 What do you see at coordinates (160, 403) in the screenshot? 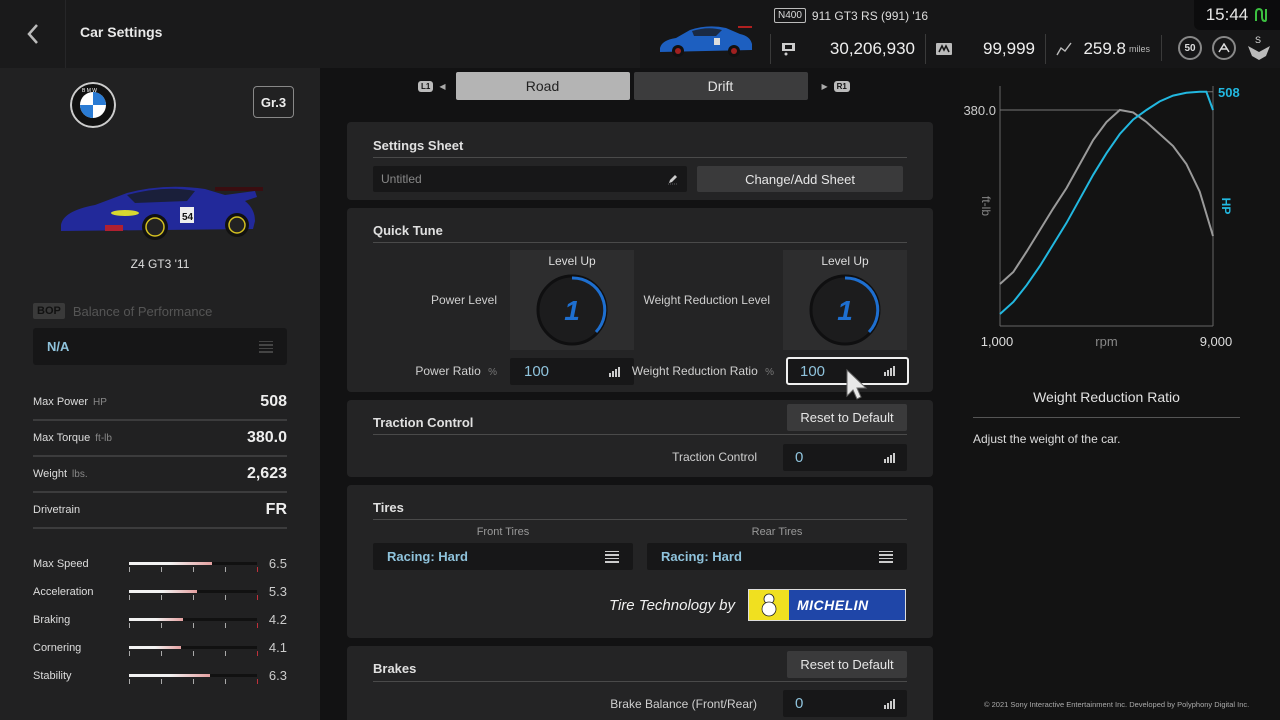
I see `spec-row: Max Power HP 508` at bounding box center [160, 403].